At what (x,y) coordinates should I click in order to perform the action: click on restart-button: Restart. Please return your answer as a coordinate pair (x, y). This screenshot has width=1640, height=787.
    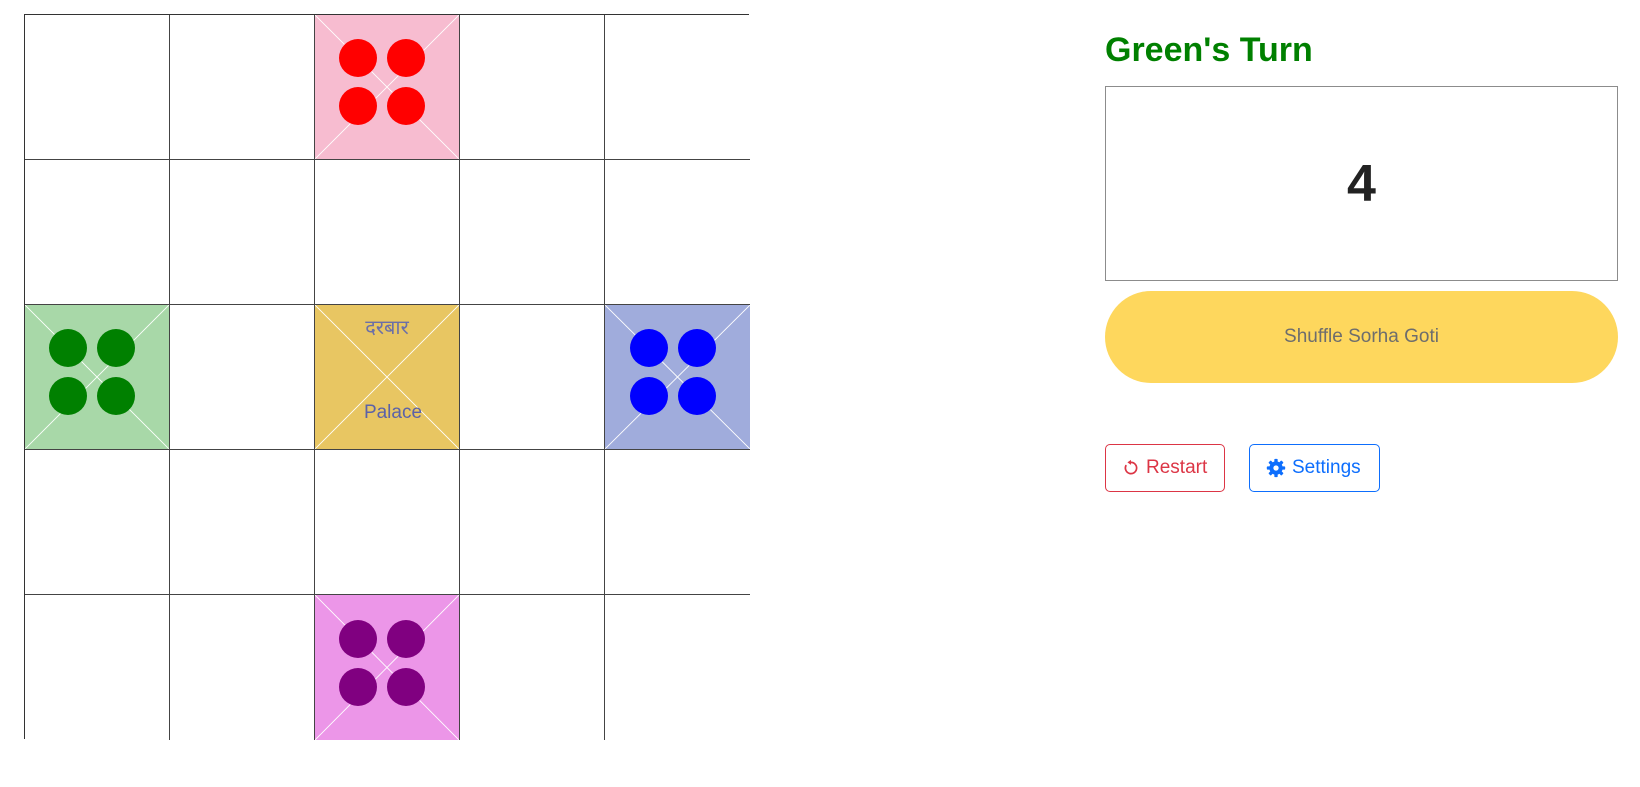
    Looking at the image, I should click on (1165, 468).